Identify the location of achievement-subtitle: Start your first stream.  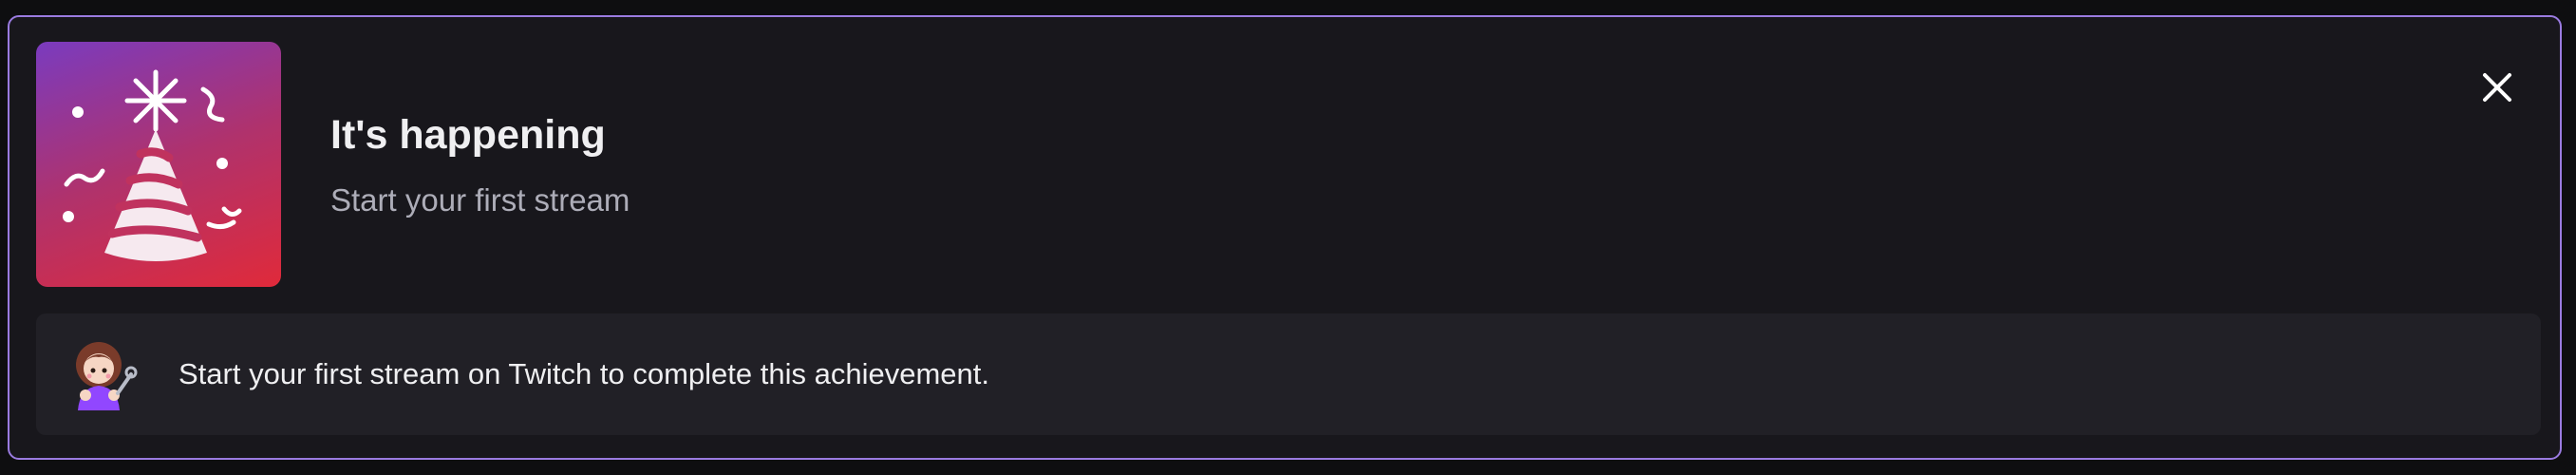
(480, 200).